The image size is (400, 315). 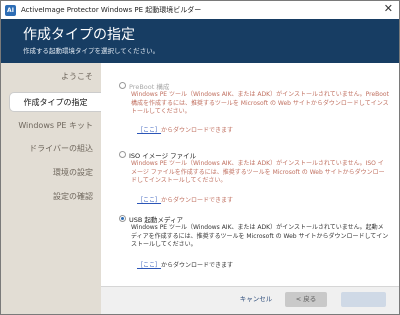 I want to click on option-iso-download: ［ここ］からダウンロードできます, so click(x=185, y=199).